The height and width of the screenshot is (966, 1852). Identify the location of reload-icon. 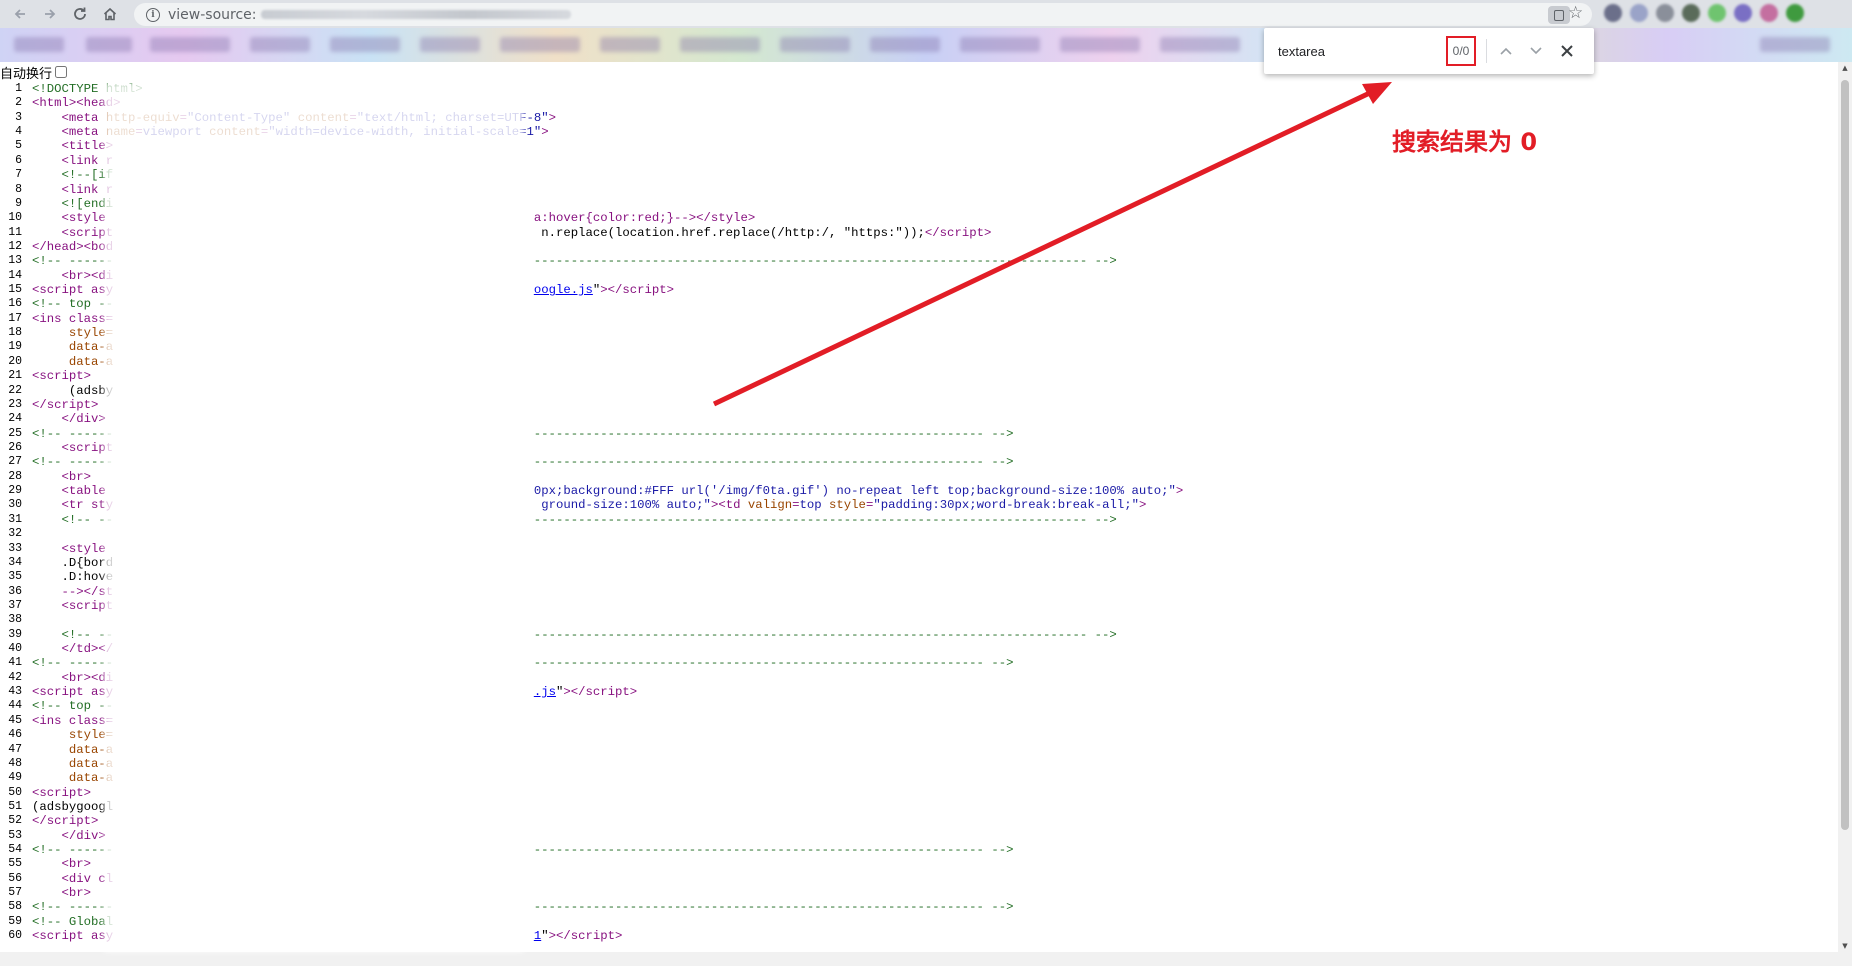
(80, 13).